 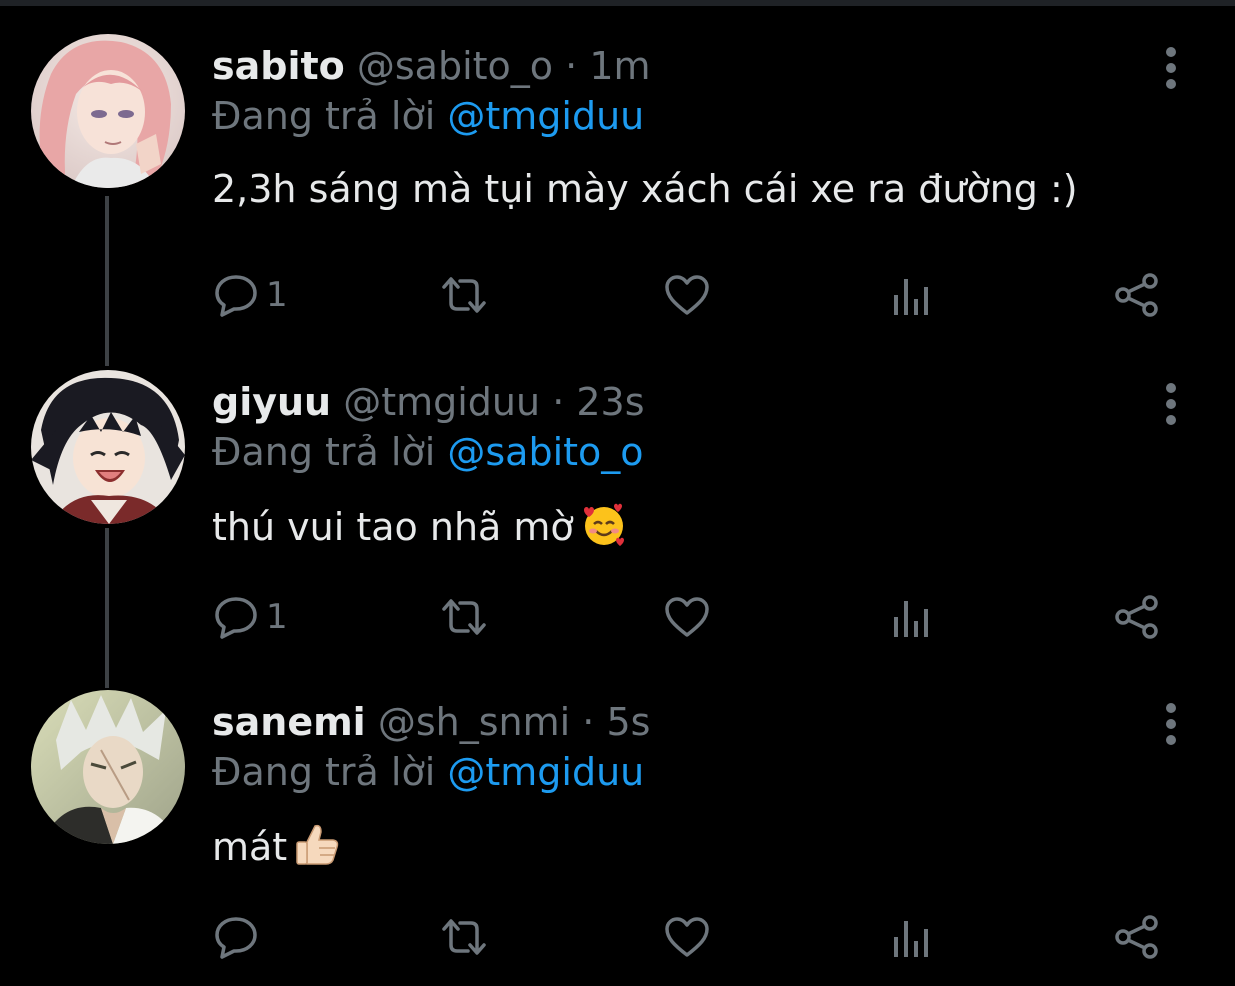 I want to click on tweet-text: mát, so click(x=250, y=847).